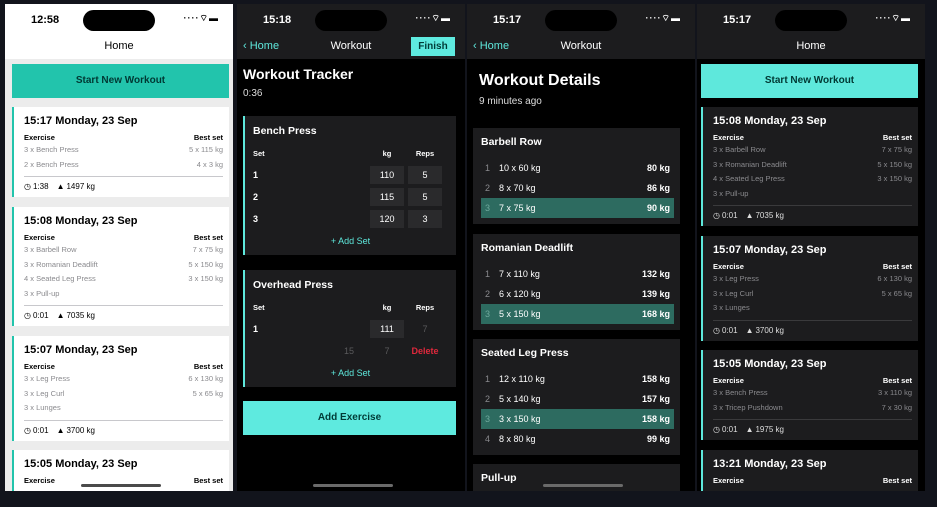 The height and width of the screenshot is (507, 937). I want to click on card-header: Exercise Best set, so click(123, 137).